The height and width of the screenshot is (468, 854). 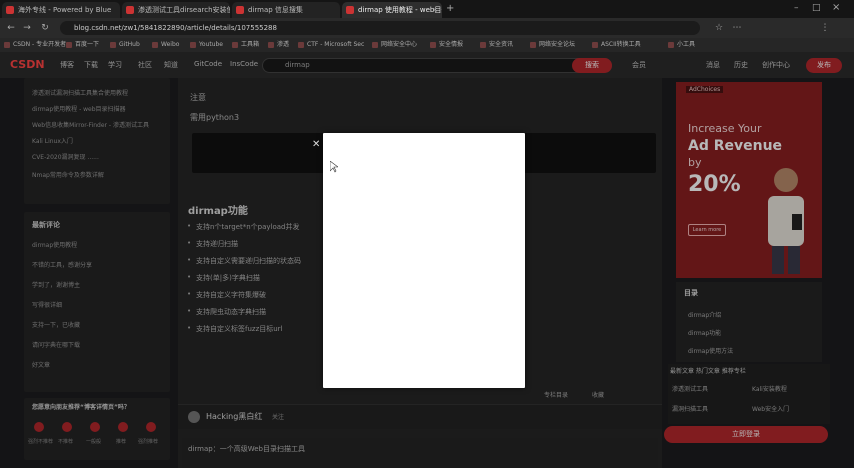 What do you see at coordinates (165, 45) in the screenshot?
I see `bookmark-item: Weibo` at bounding box center [165, 45].